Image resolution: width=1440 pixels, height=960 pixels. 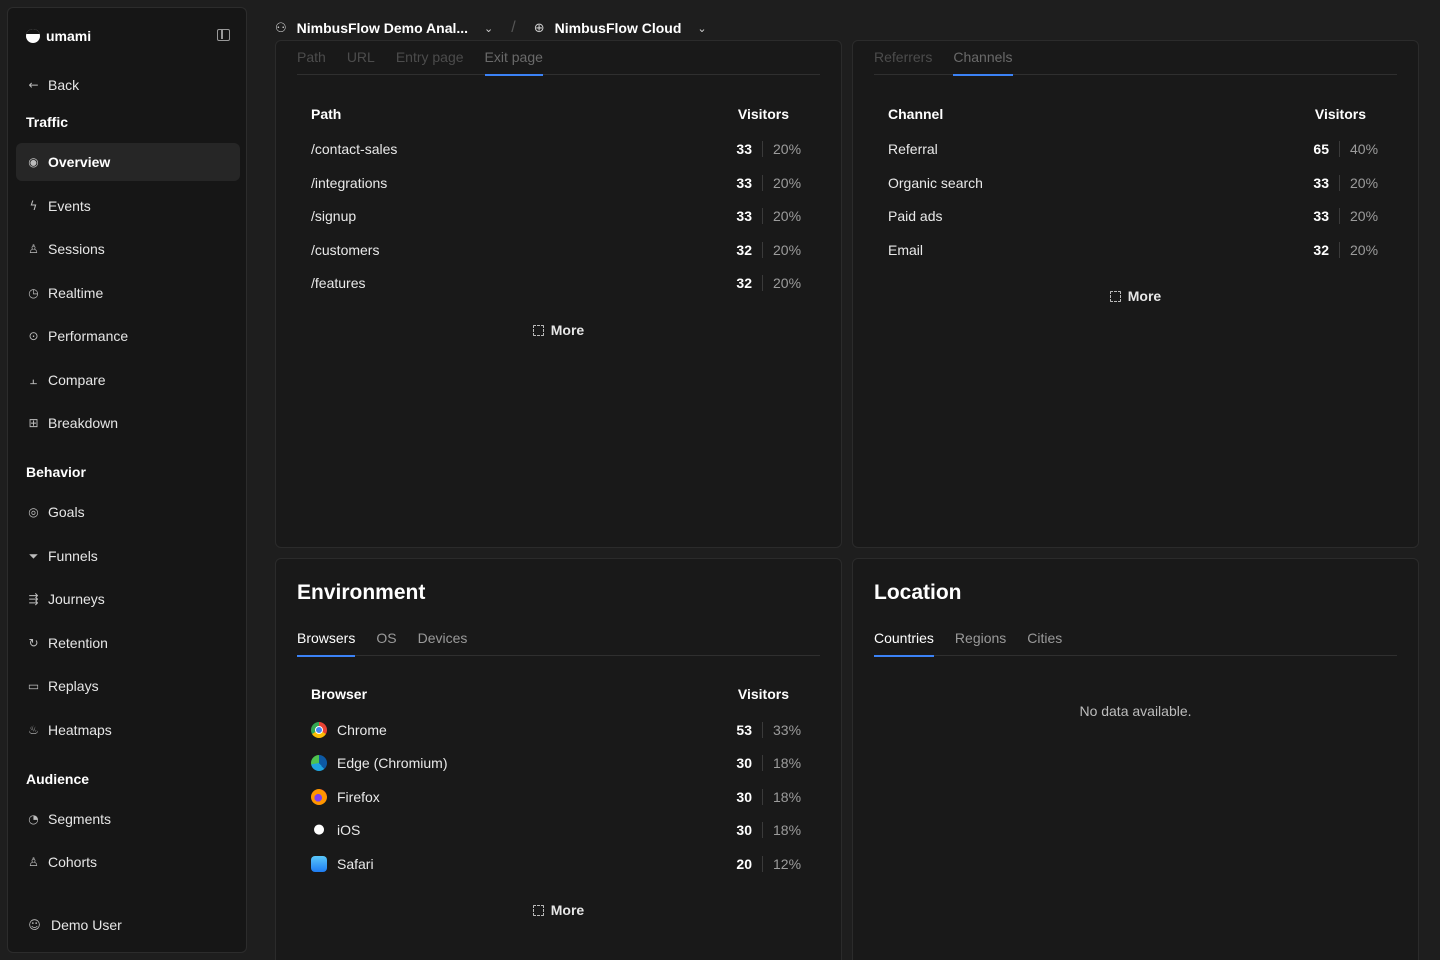 What do you see at coordinates (903, 58) in the screenshot?
I see `tab-referrers: Referrers` at bounding box center [903, 58].